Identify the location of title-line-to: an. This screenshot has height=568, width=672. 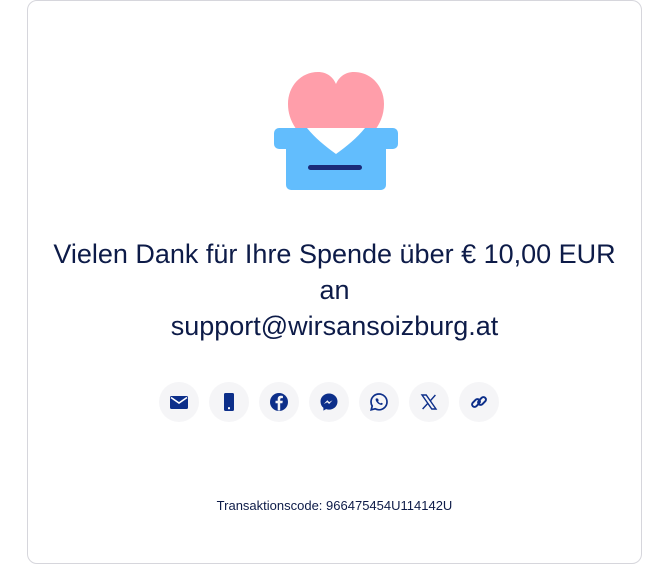
(334, 290).